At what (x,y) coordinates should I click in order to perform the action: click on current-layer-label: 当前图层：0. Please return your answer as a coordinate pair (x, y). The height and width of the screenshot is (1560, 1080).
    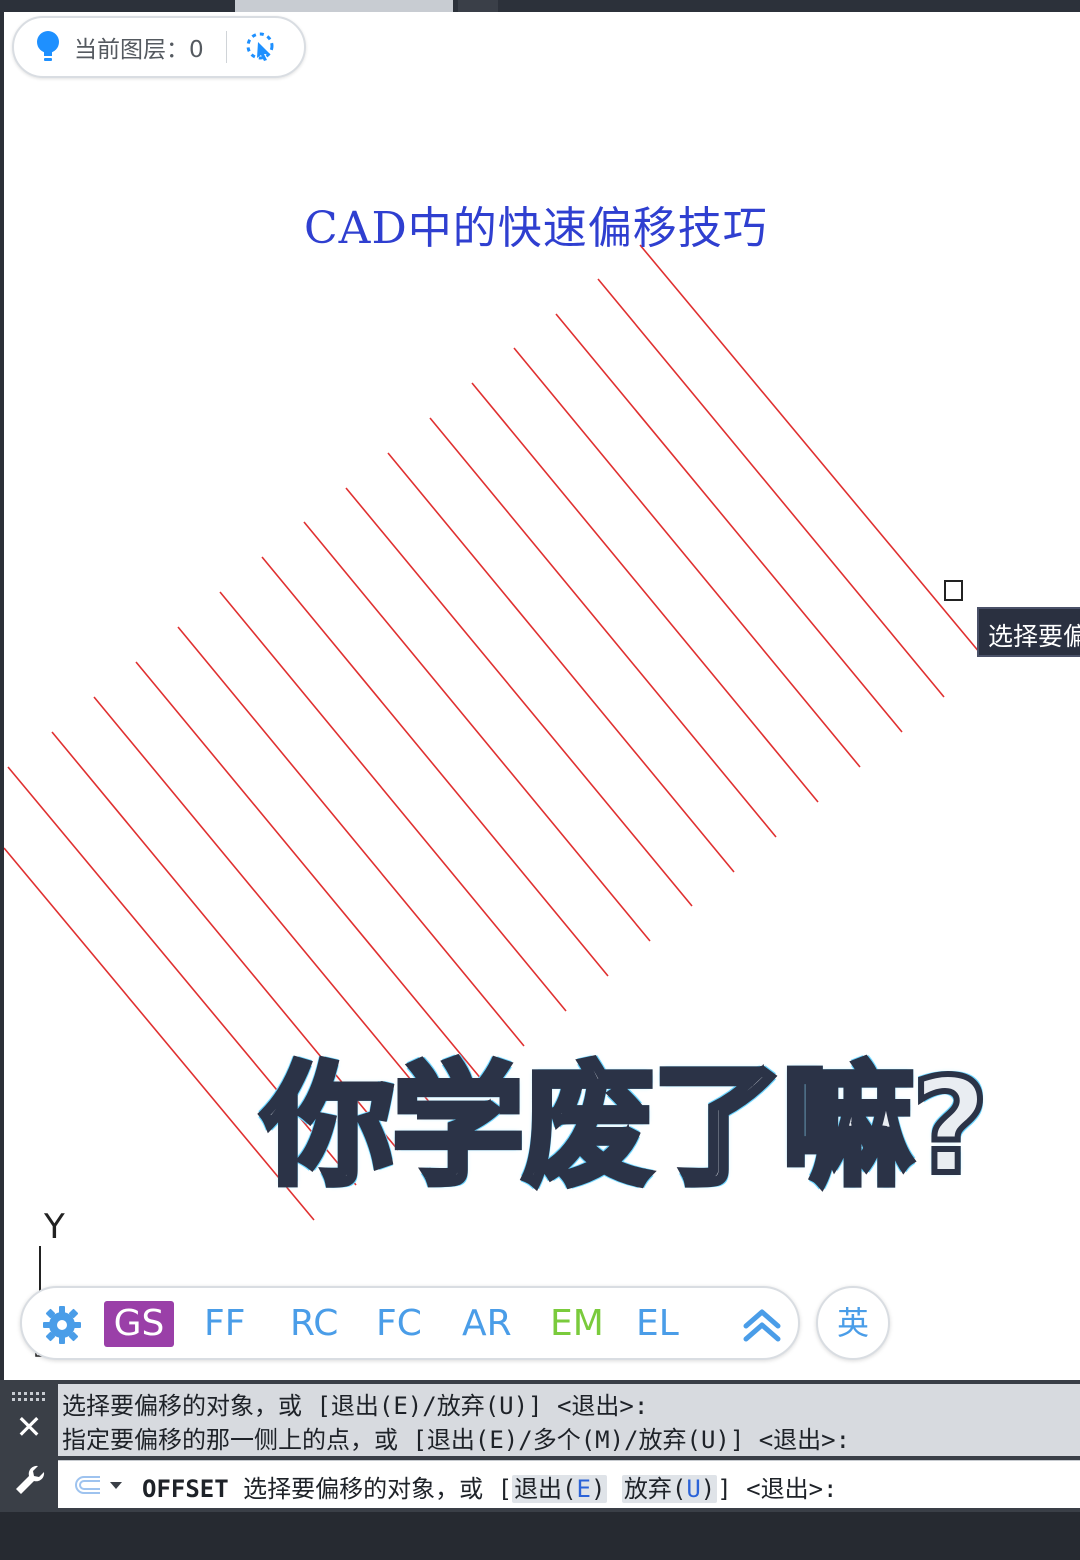
    Looking at the image, I should click on (139, 50).